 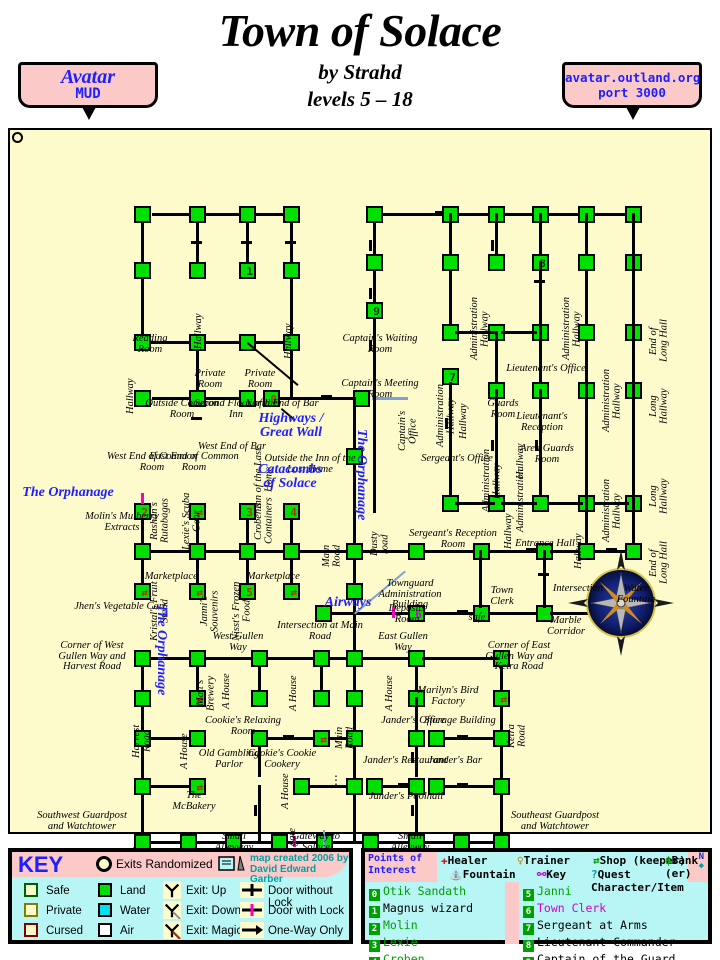 What do you see at coordinates (457, 458) in the screenshot?
I see `room-label: Sergeant's Office` at bounding box center [457, 458].